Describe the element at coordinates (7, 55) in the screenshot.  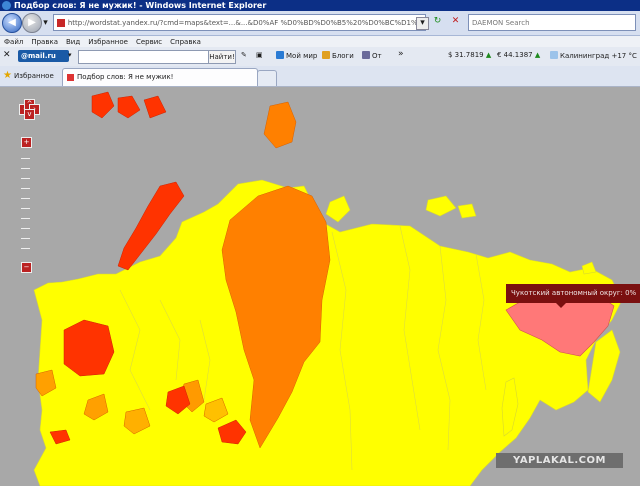
I see `toolbar-grip-icon: ✕` at that location.